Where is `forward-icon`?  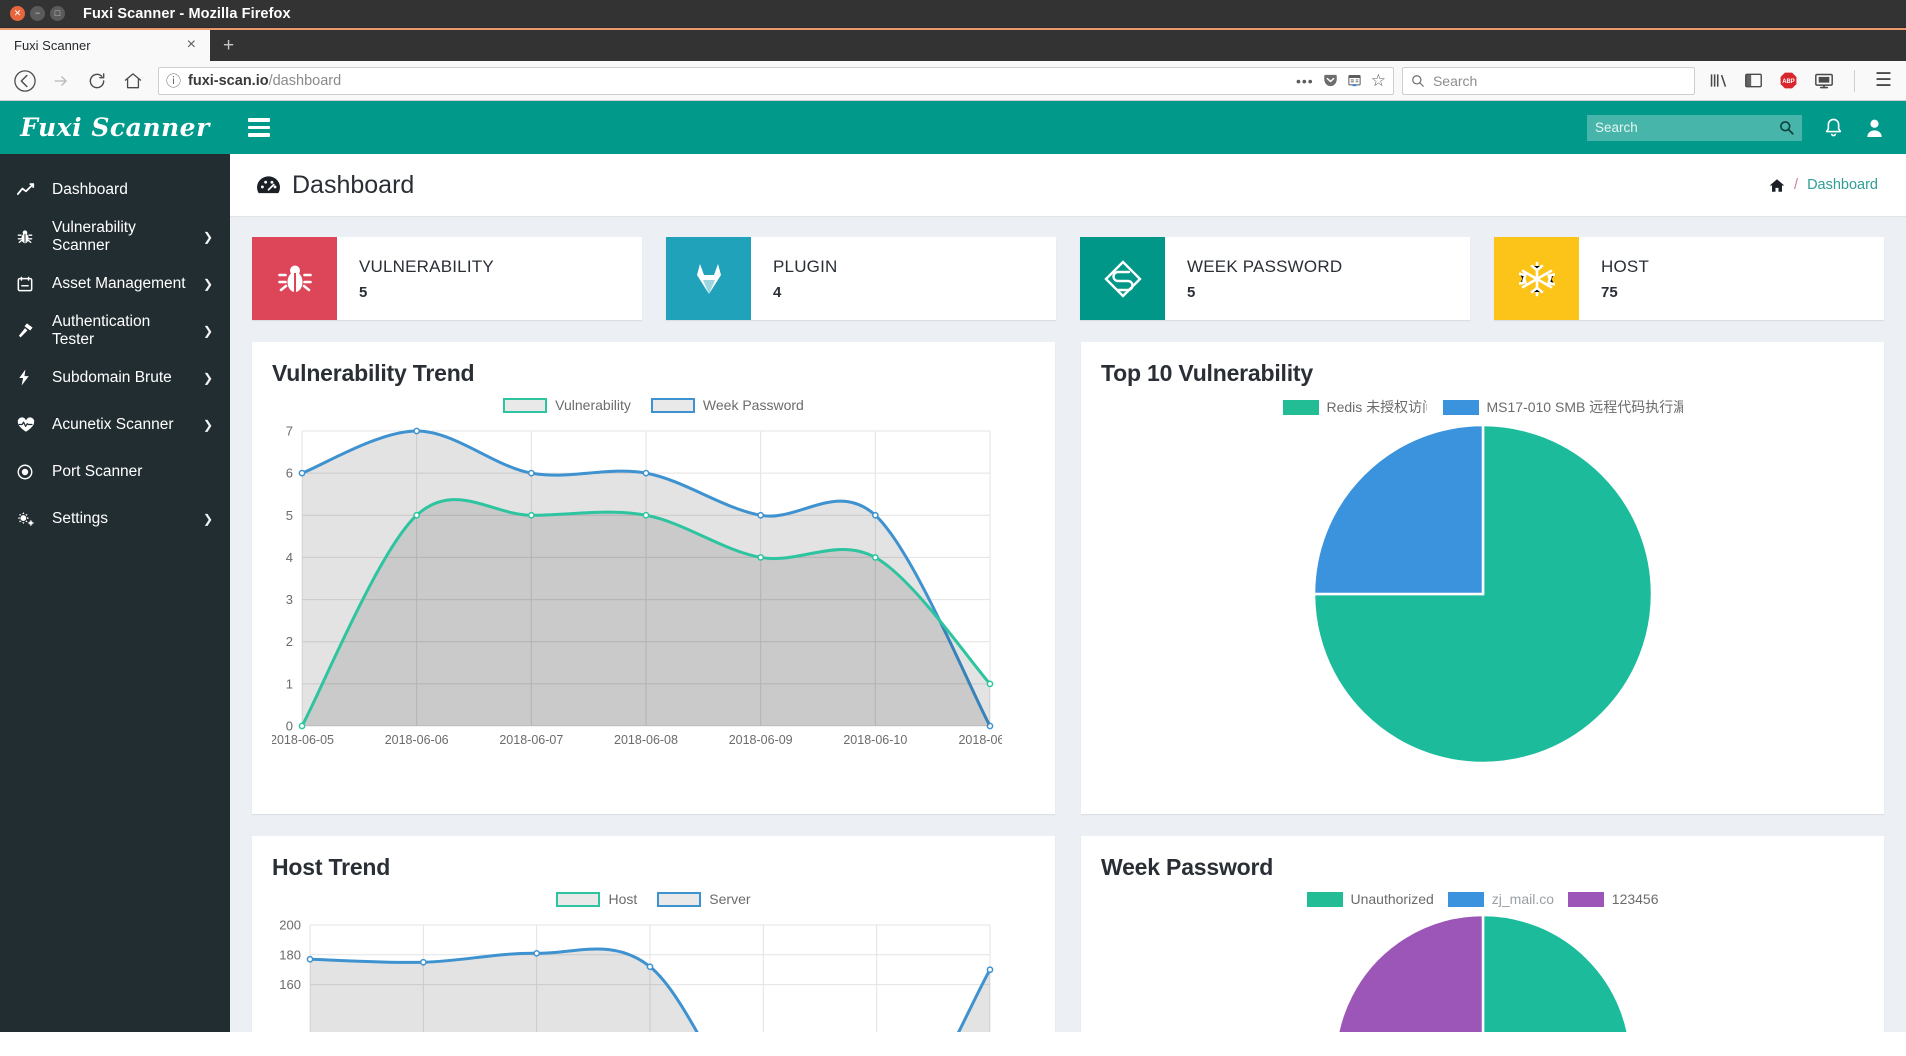 forward-icon is located at coordinates (61, 81).